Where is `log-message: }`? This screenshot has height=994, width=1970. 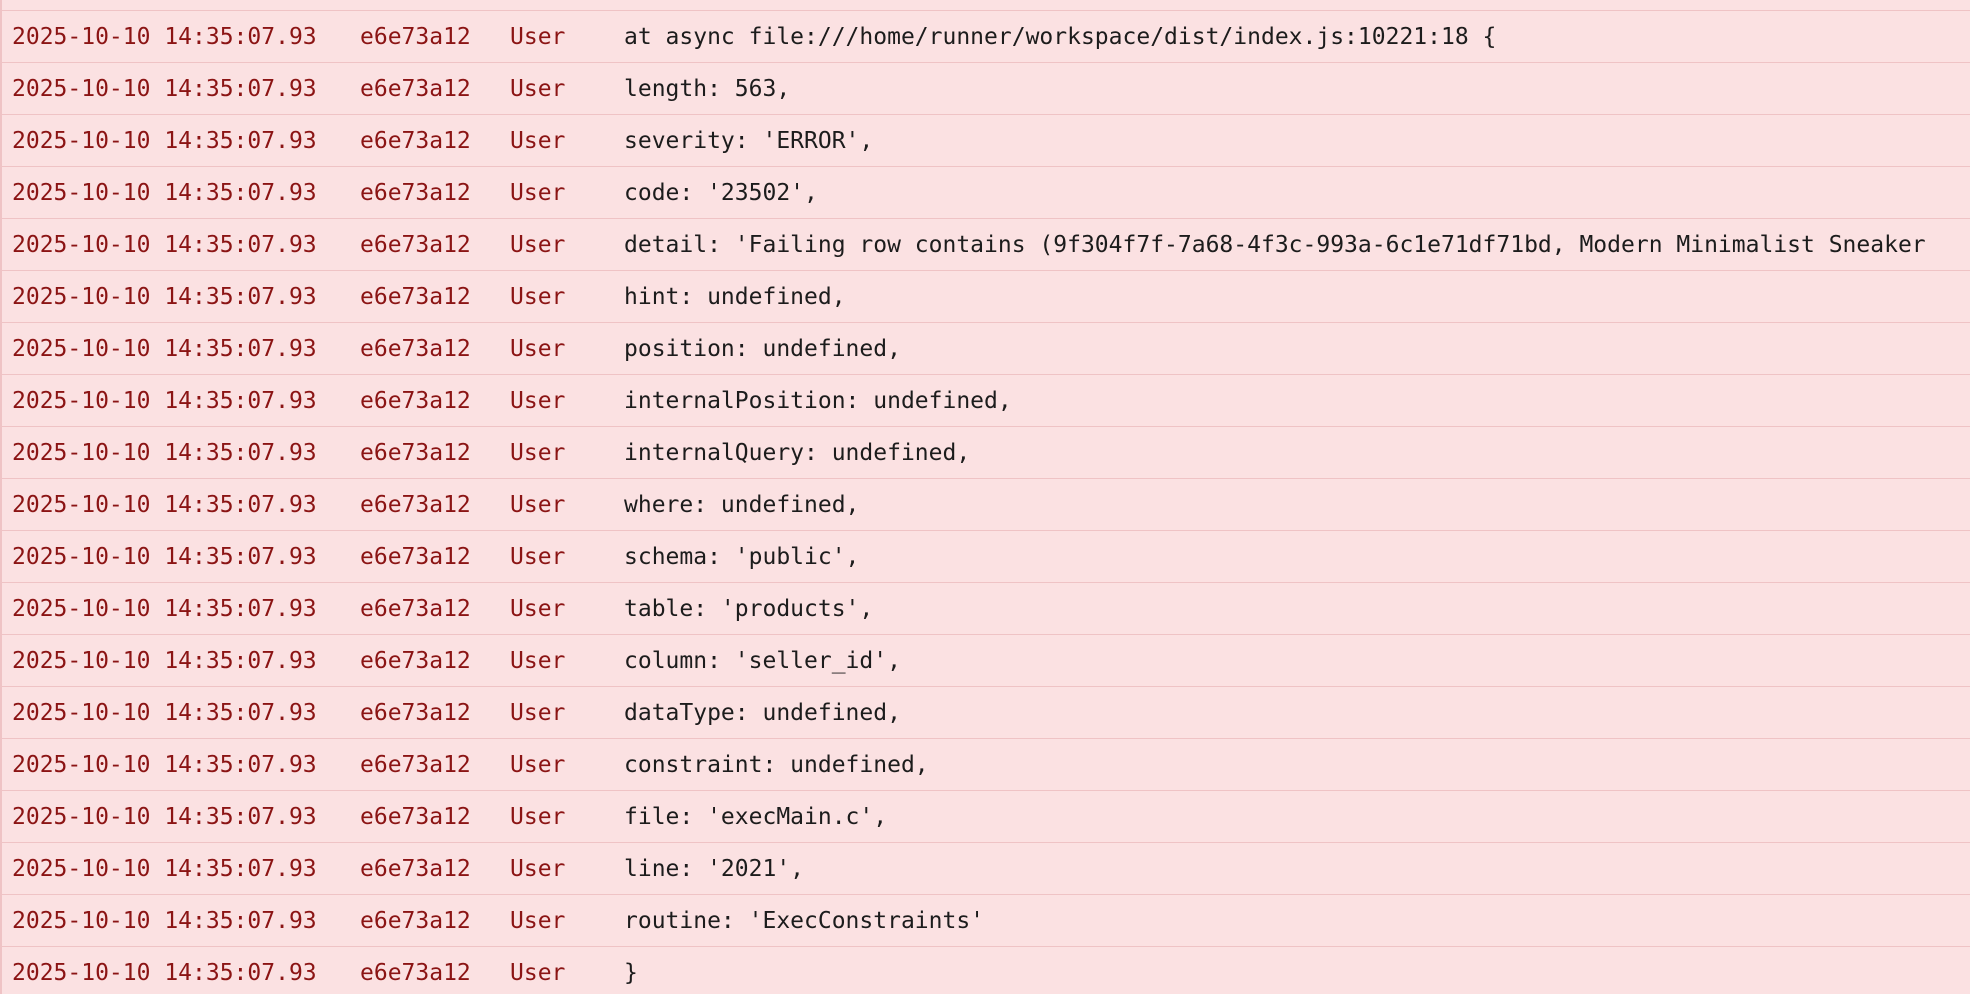 log-message: } is located at coordinates (631, 972).